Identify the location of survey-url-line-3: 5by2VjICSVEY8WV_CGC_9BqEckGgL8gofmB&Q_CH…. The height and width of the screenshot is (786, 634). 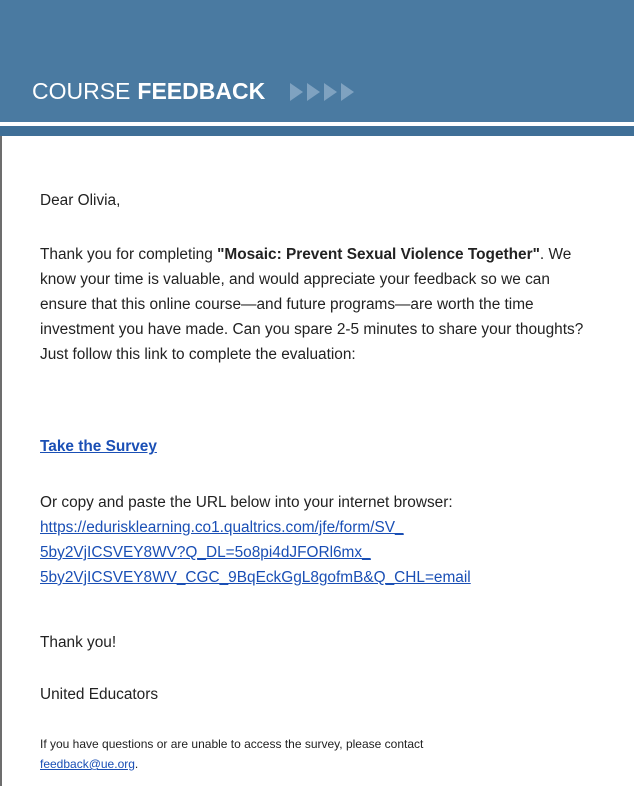
(320, 577).